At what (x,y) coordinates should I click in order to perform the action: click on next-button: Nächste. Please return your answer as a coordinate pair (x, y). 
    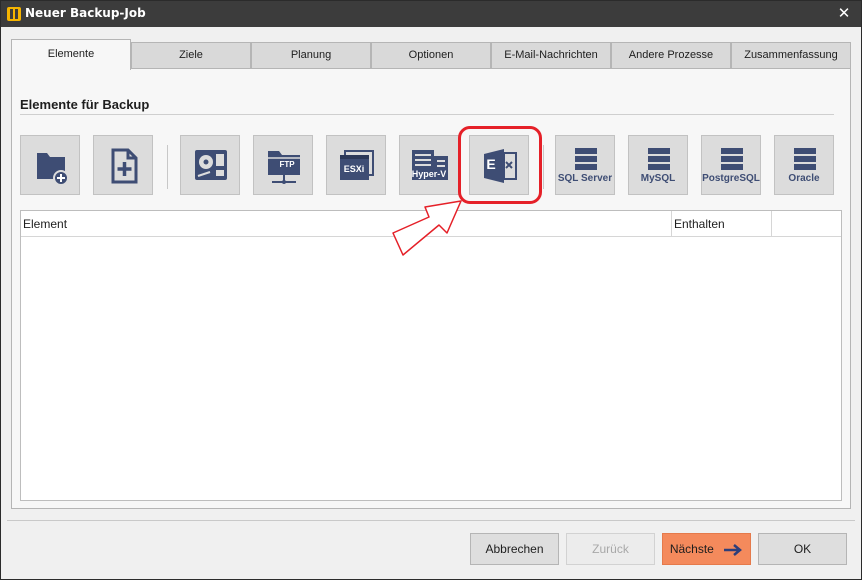
    Looking at the image, I should click on (706, 549).